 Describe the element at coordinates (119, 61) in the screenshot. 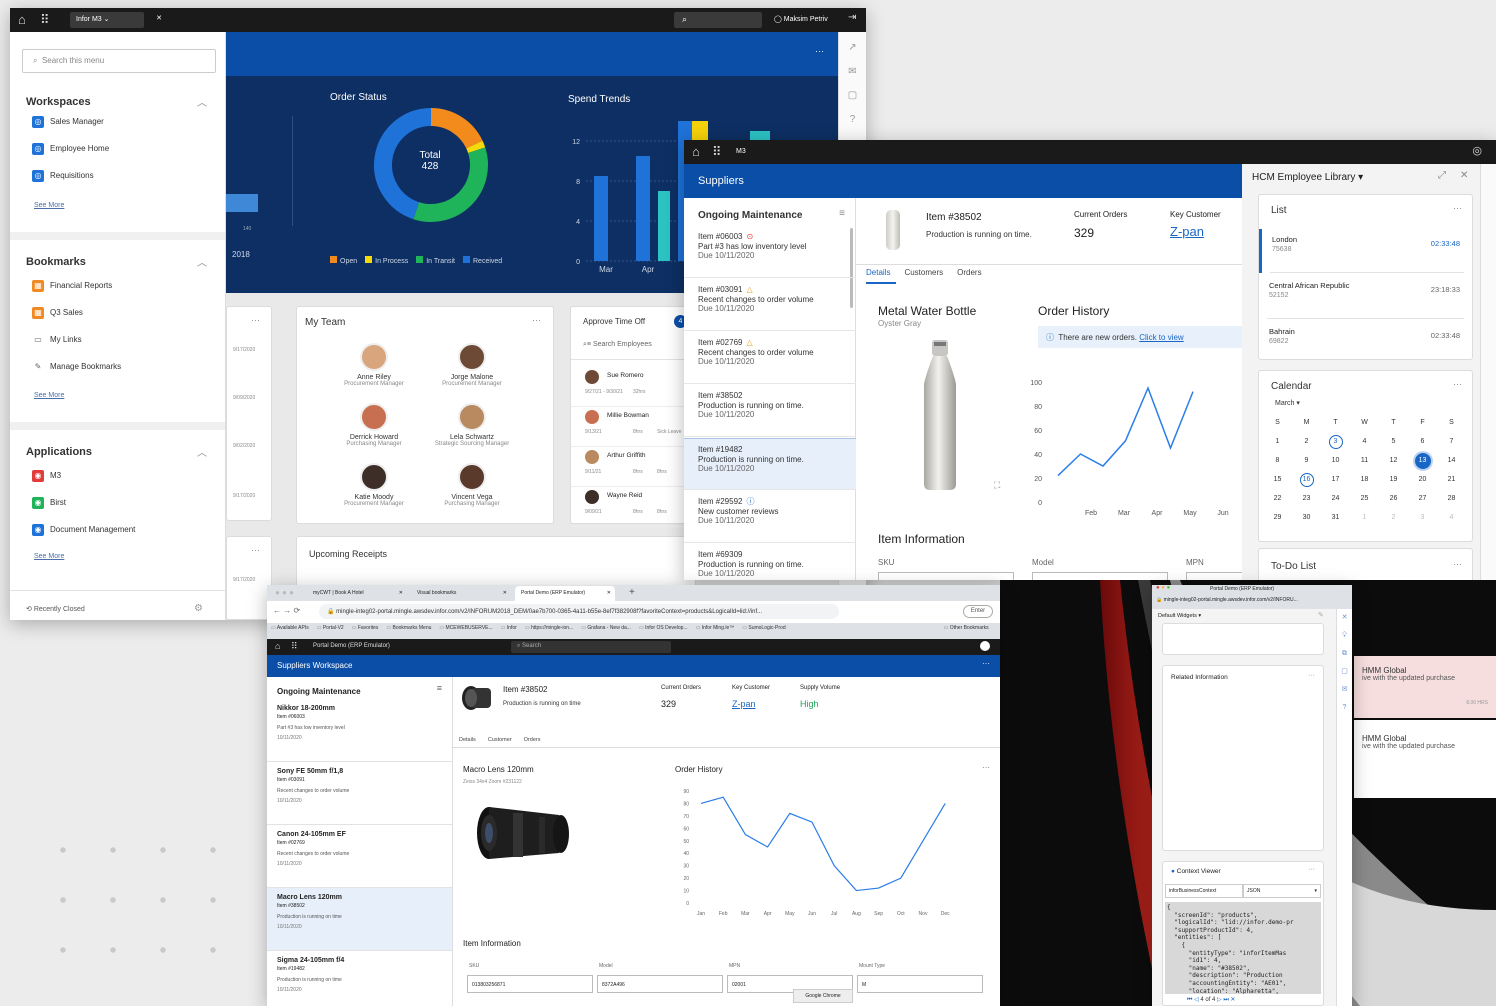

I see `menu-search-input: ⌕ Search this menu` at that location.